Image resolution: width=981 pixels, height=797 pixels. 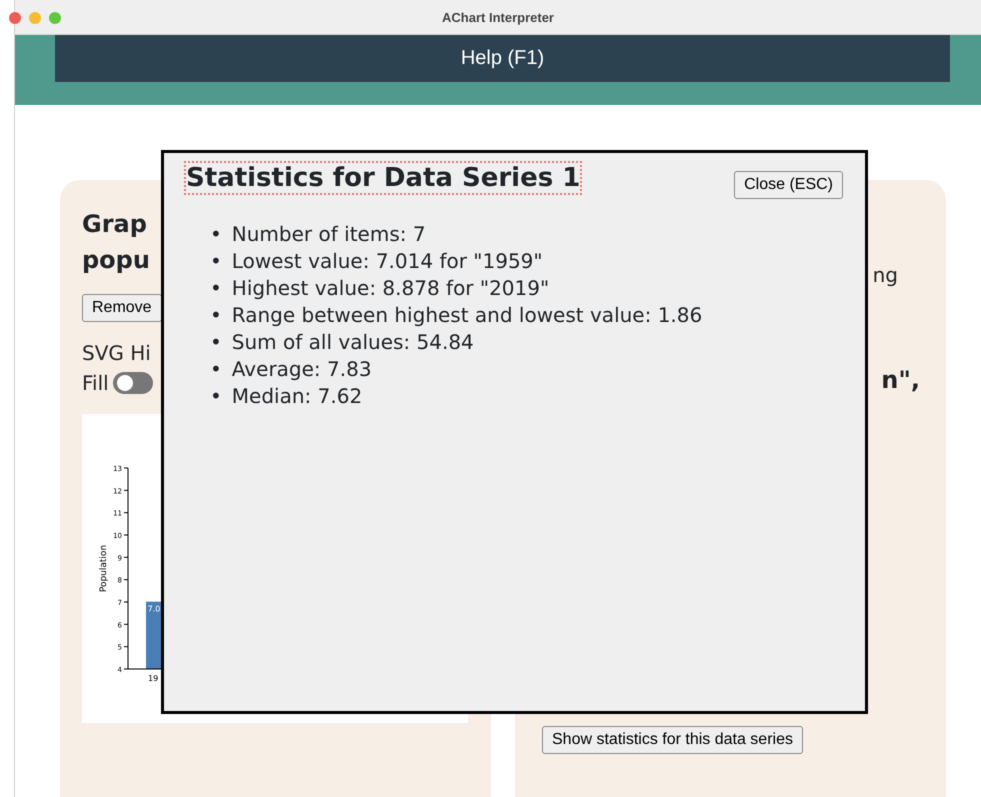 What do you see at coordinates (885, 275) in the screenshot?
I see `text-fragment: ng` at bounding box center [885, 275].